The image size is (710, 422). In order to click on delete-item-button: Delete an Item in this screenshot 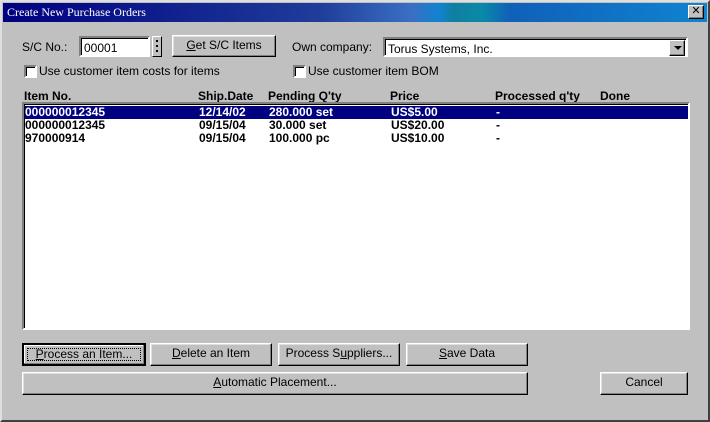, I will do `click(211, 354)`.